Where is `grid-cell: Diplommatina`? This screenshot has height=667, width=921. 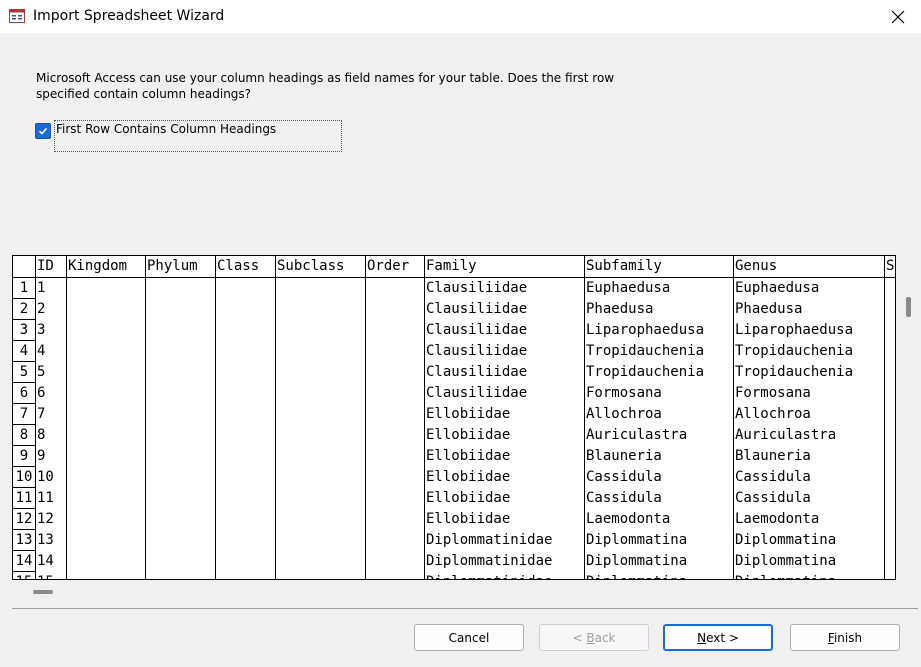
grid-cell: Diplommatina is located at coordinates (786, 561).